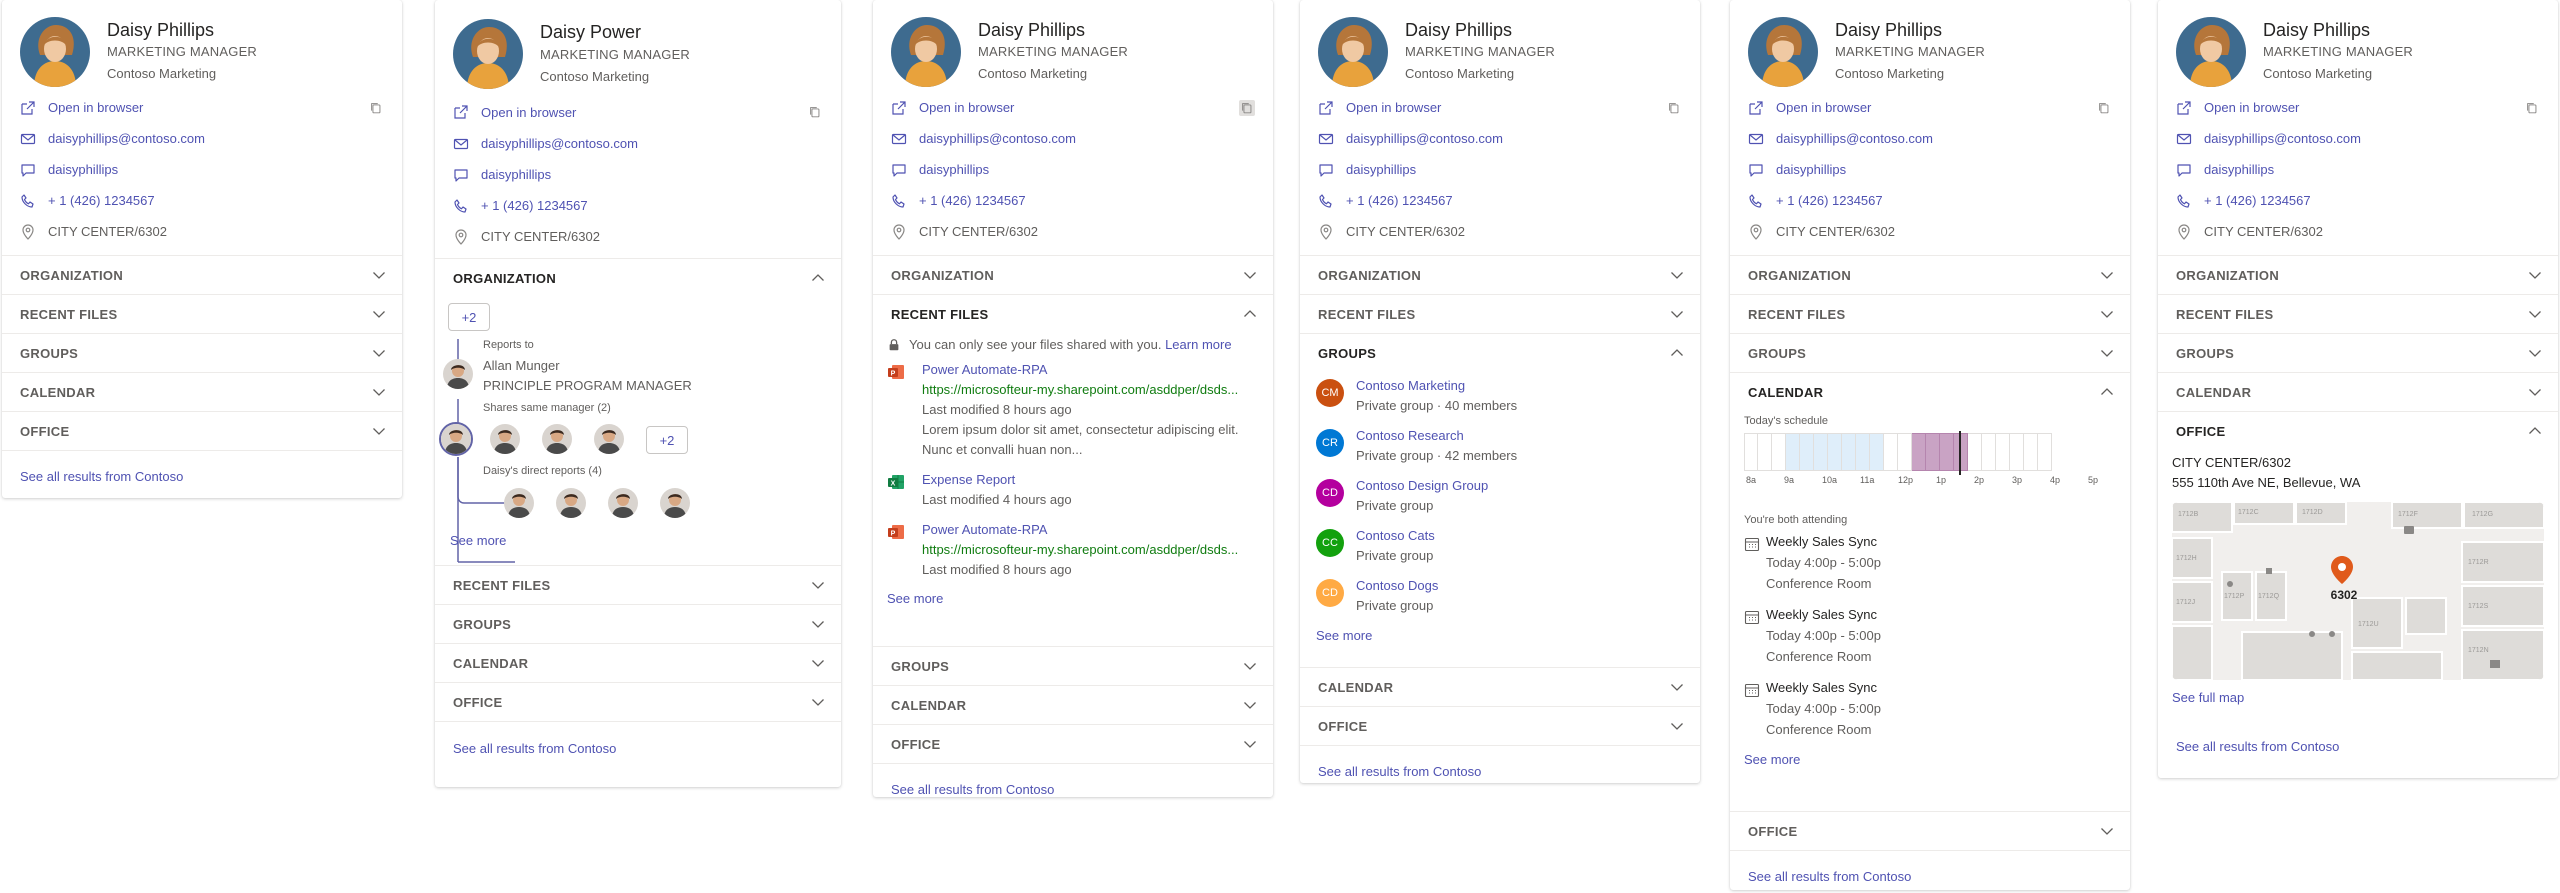  I want to click on group-avatar: CR, so click(1330, 443).